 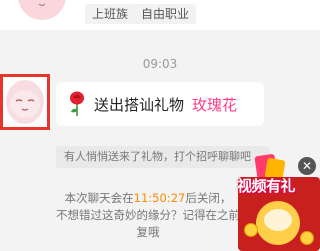 What do you see at coordinates (148, 232) in the screenshot?
I see `expiry-text-line3: 复哦` at bounding box center [148, 232].